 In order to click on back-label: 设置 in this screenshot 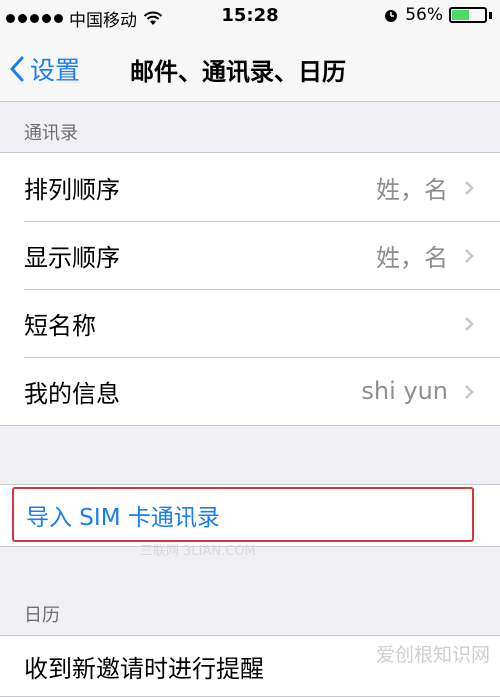, I will do `click(55, 70)`.